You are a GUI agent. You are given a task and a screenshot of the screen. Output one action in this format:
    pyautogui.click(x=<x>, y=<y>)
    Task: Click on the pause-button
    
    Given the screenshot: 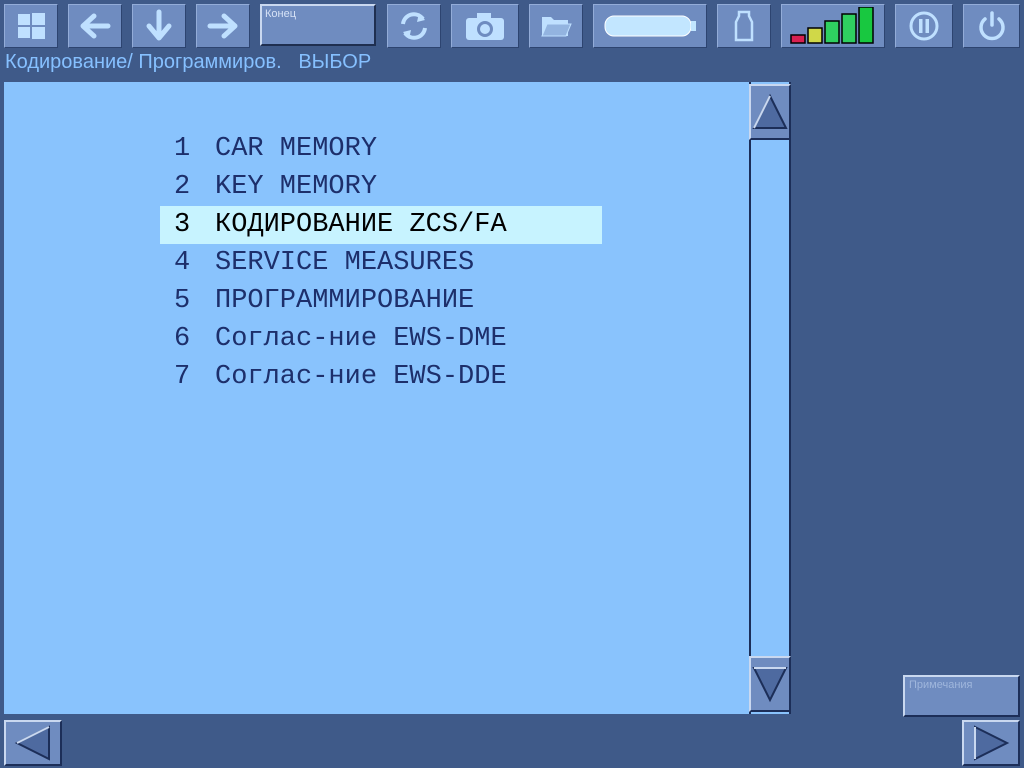 What is the action you would take?
    pyautogui.click(x=924, y=26)
    